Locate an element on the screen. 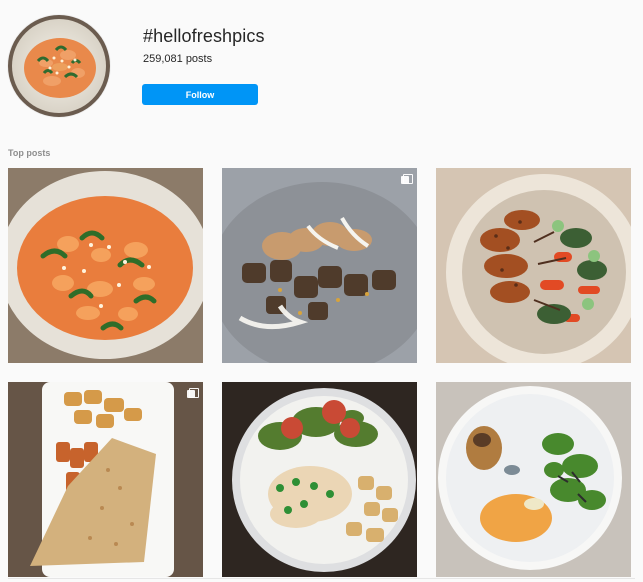 This screenshot has height=582, width=643. chicken-potatoes-image is located at coordinates (319, 265).